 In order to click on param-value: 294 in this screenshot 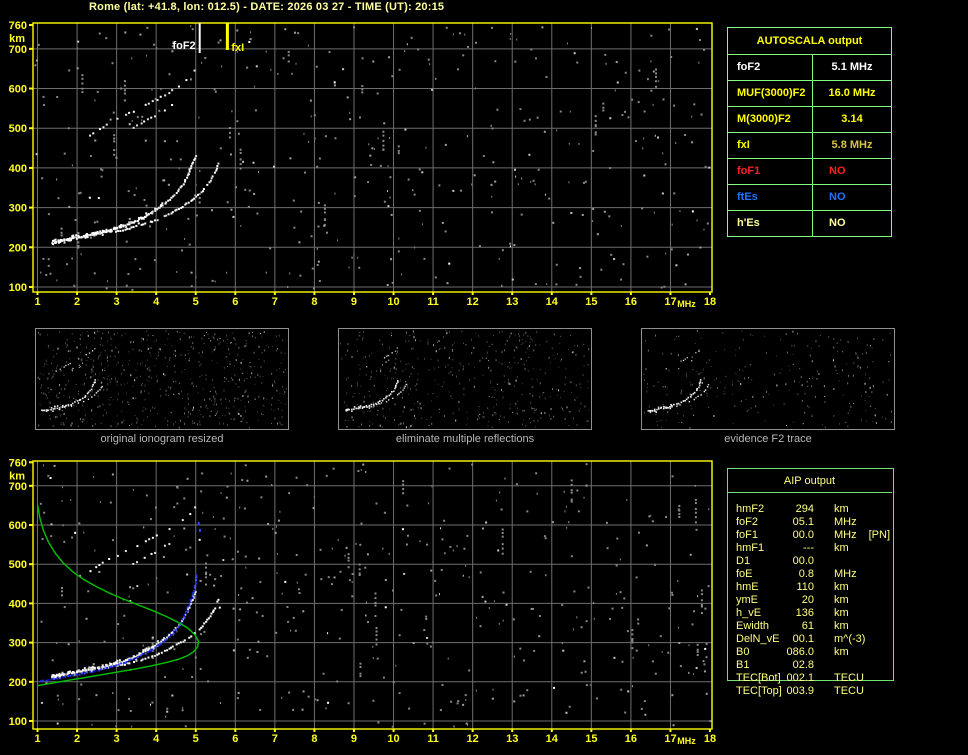, I will do `click(804, 509)`.